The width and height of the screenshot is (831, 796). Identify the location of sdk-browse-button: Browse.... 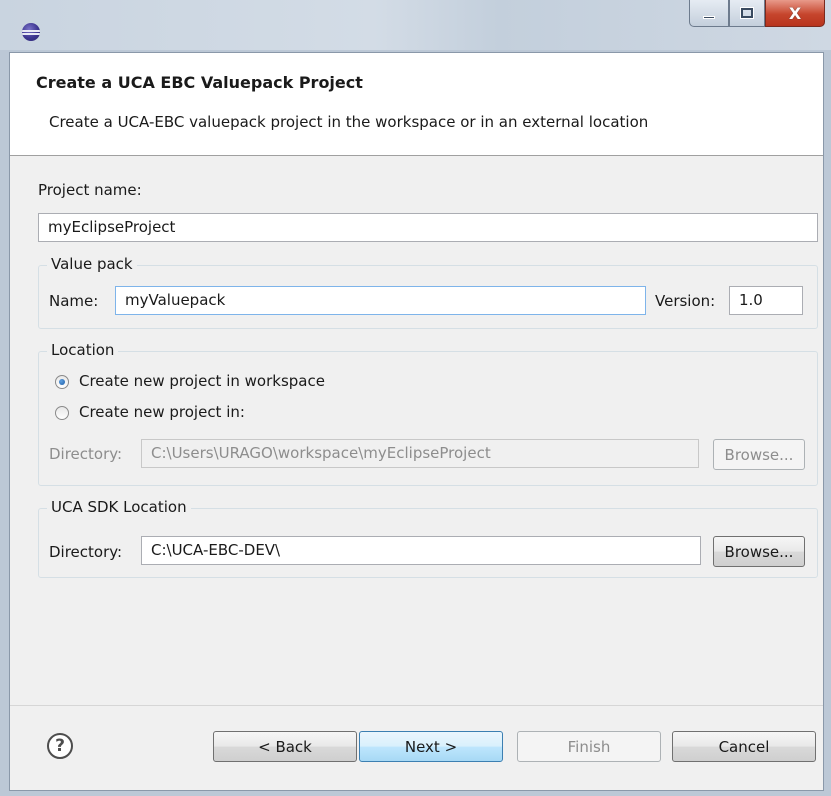
(759, 551).